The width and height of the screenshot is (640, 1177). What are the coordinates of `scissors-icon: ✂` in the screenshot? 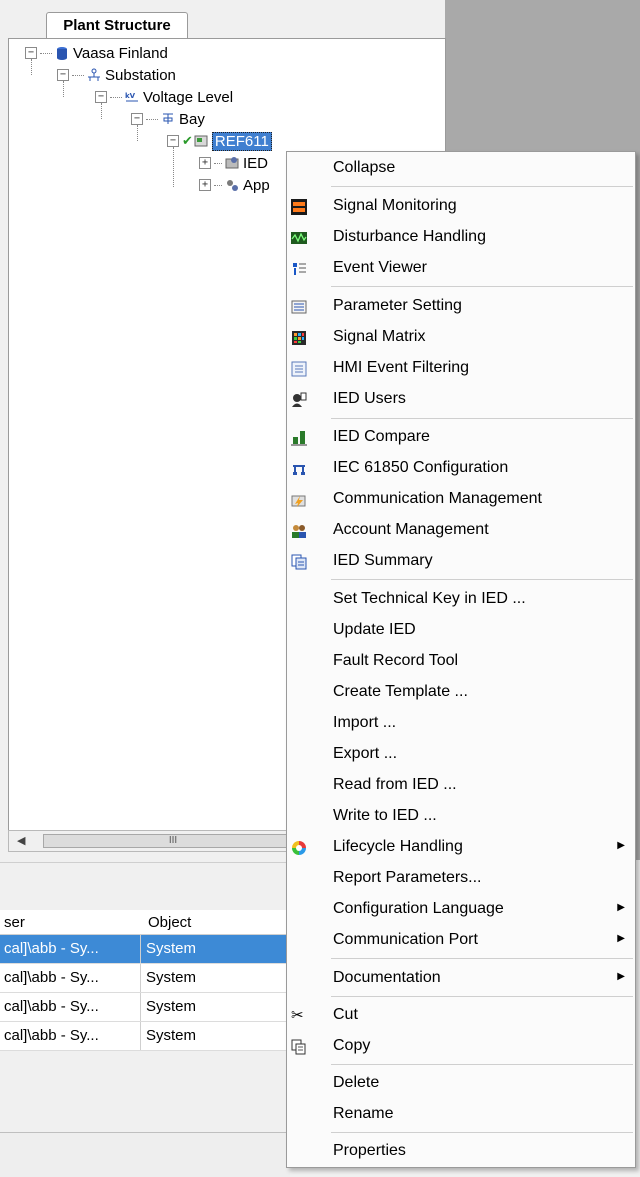 It's located at (297, 1015).